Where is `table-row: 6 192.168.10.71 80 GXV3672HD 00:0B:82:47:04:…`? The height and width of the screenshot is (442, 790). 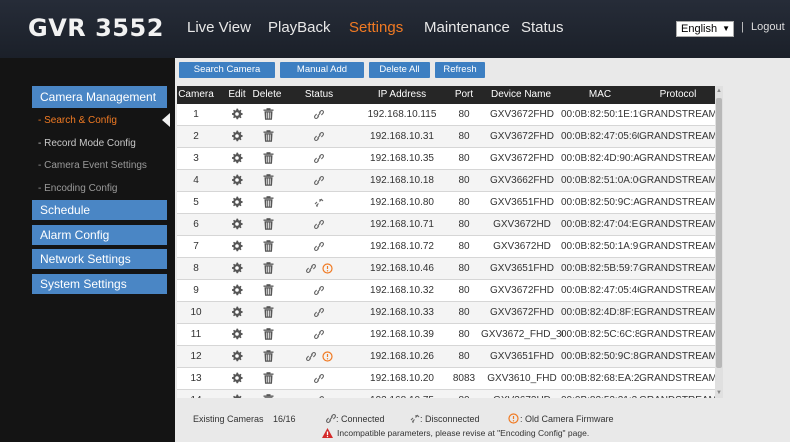
table-row: 6 192.168.10.71 80 GXV3672HD 00:0B:82:47:04:… is located at coordinates (447, 225).